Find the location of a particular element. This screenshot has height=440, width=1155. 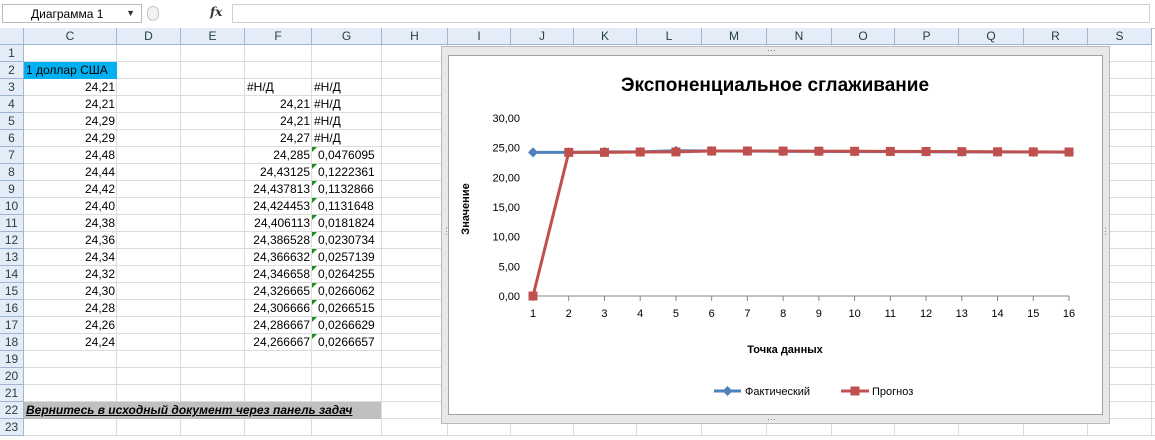

formula-input is located at coordinates (691, 13).